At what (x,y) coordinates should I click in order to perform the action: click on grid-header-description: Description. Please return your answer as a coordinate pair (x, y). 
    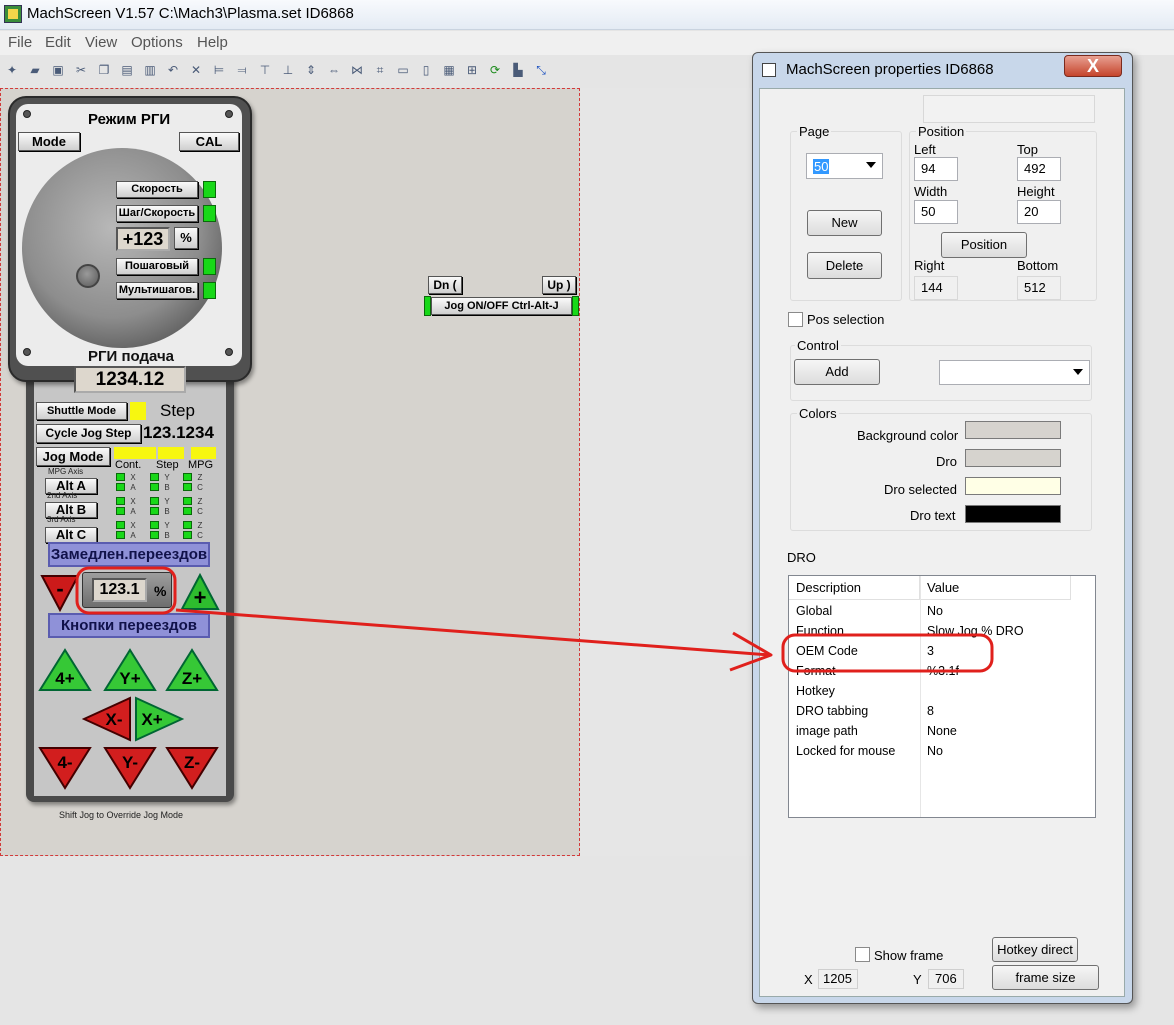
    Looking at the image, I should click on (854, 588).